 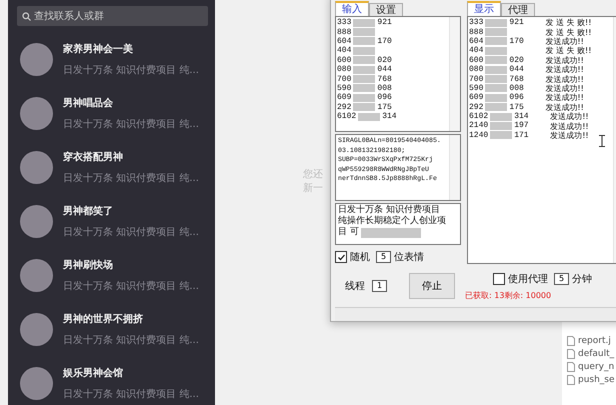 I want to click on number-end: 008, so click(x=384, y=88).